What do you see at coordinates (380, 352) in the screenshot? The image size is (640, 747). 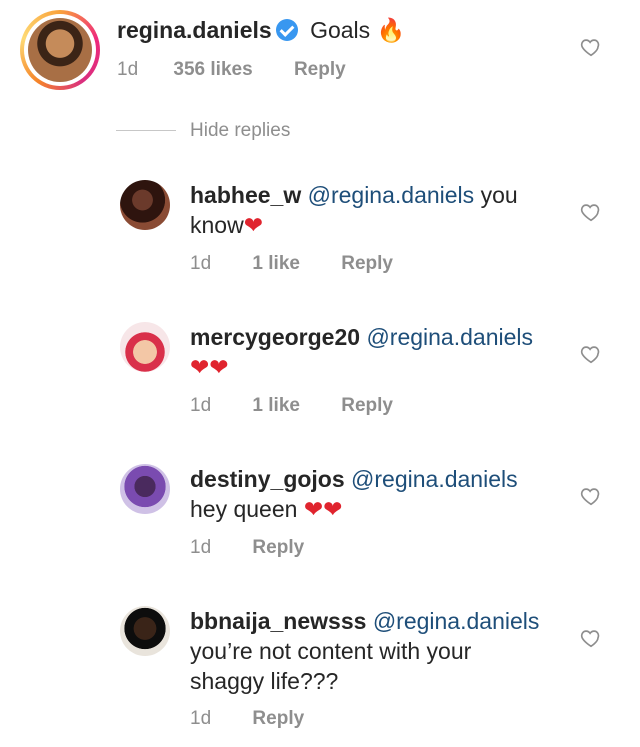 I see `reply-2-body: mercygeorge20 @regina.daniels ❤❤` at bounding box center [380, 352].